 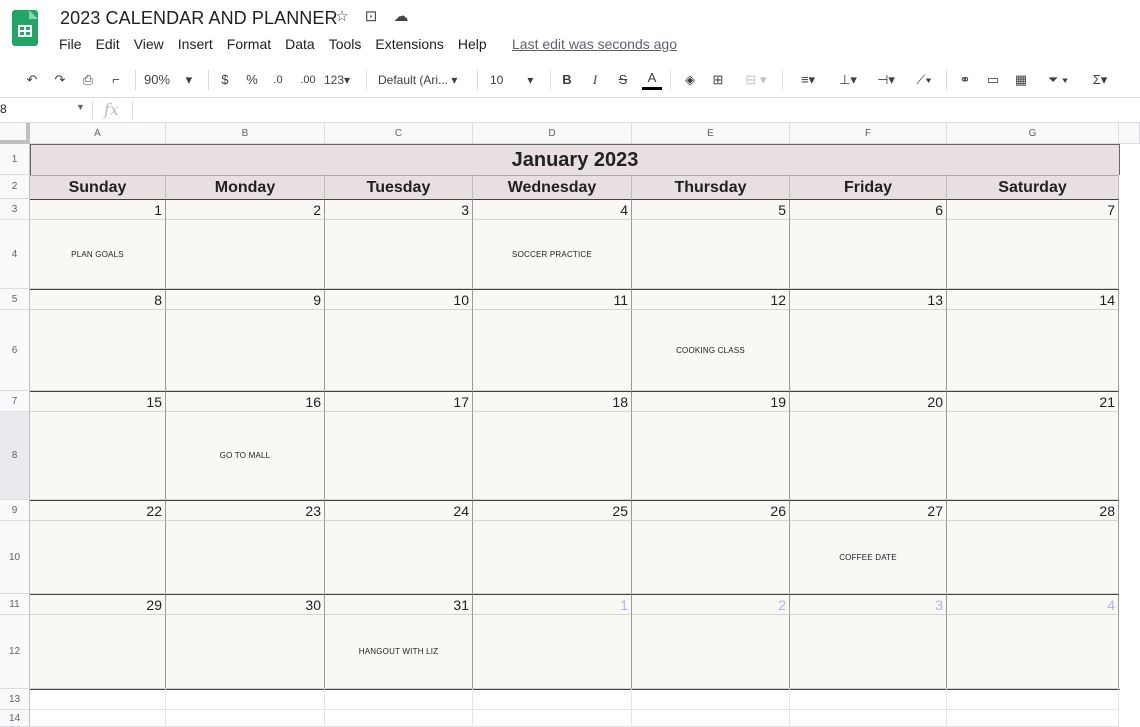 What do you see at coordinates (399, 604) in the screenshot?
I see `date-number-cell: 31` at bounding box center [399, 604].